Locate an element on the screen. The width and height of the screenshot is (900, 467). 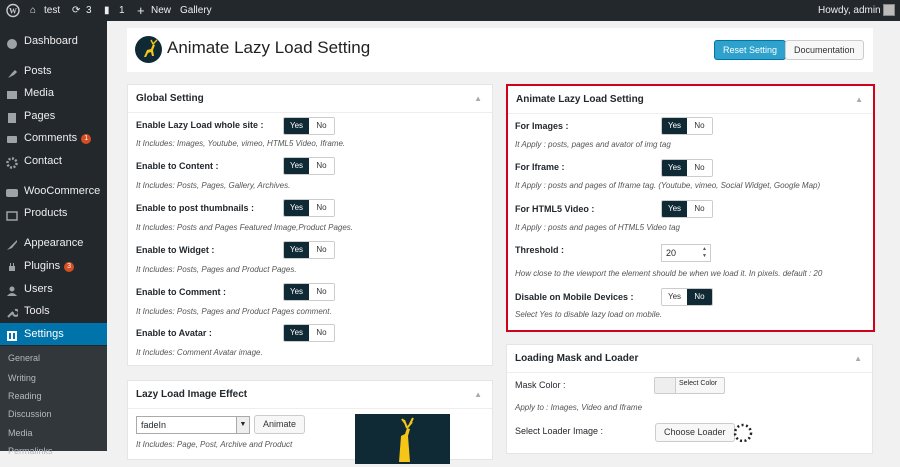
wordpress-logo-icon: W is located at coordinates (13, 10).